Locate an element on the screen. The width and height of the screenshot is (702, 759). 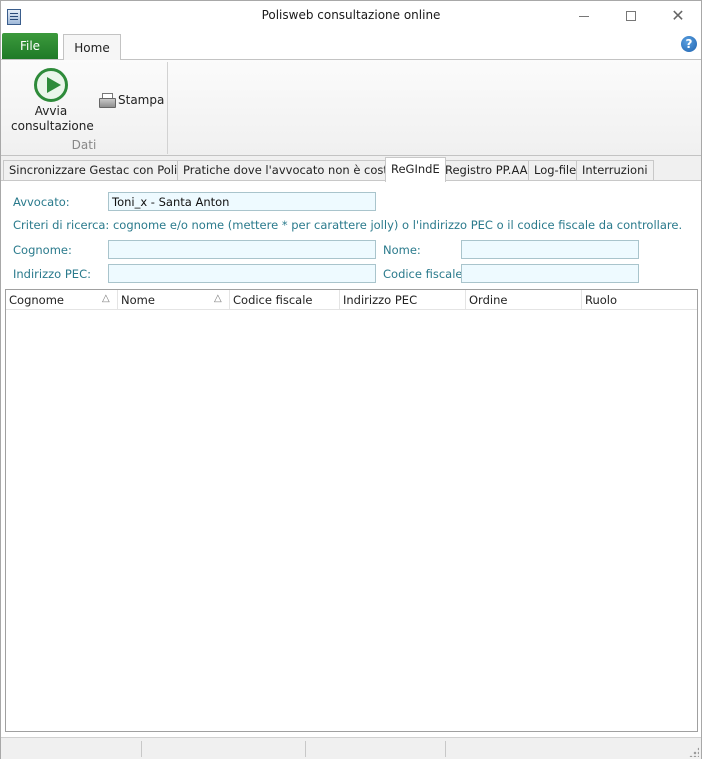
avvocato-field: Toni_x - Santa Anton is located at coordinates (242, 201).